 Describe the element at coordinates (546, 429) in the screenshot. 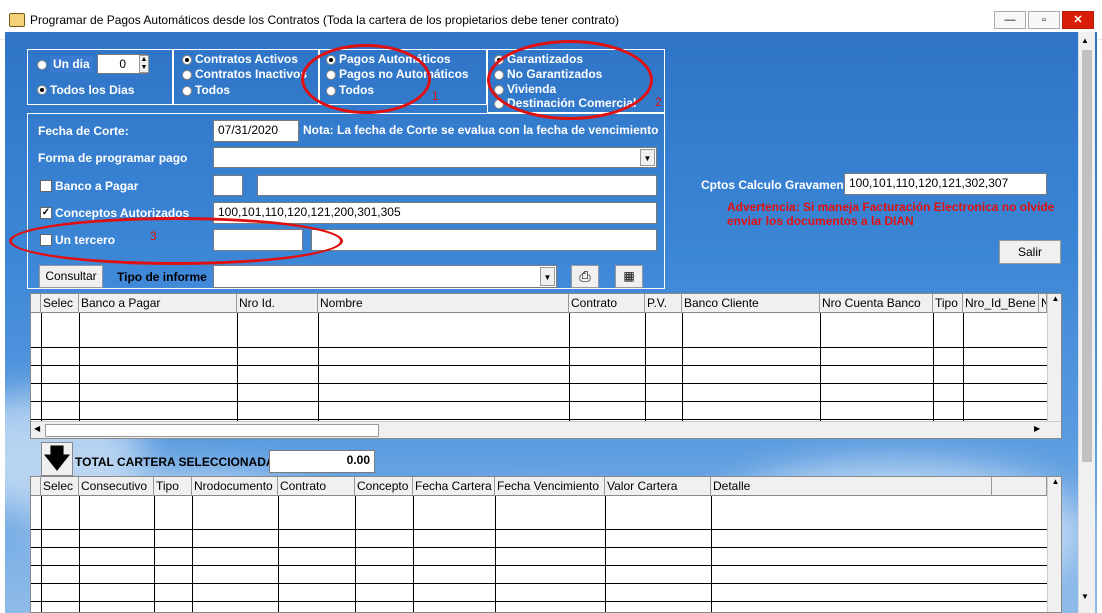

I see `horizontal-scrollbar: ◀ ▶` at that location.